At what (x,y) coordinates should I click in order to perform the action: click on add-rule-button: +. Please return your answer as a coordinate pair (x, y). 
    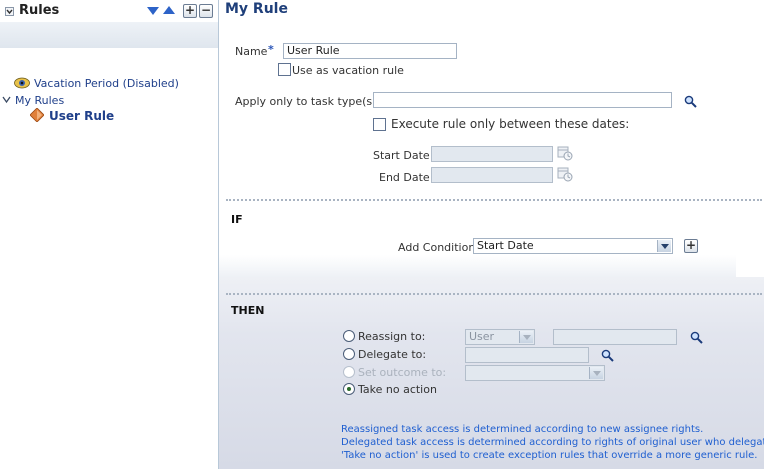
    Looking at the image, I should click on (190, 11).